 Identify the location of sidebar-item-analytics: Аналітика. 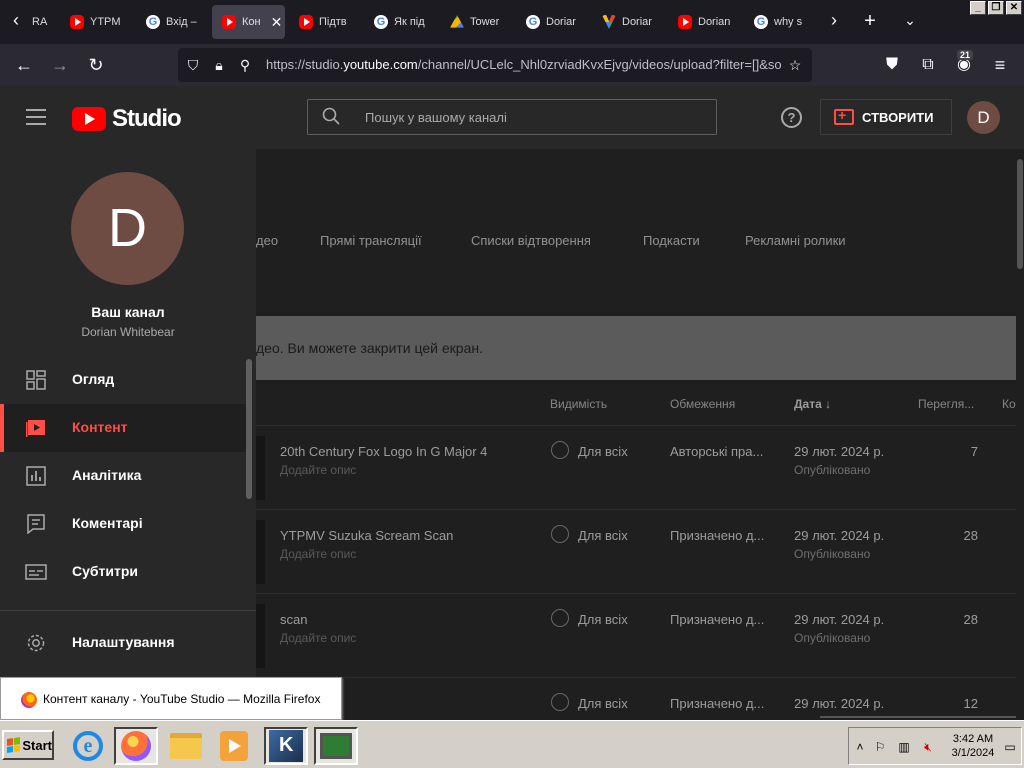
(123, 476).